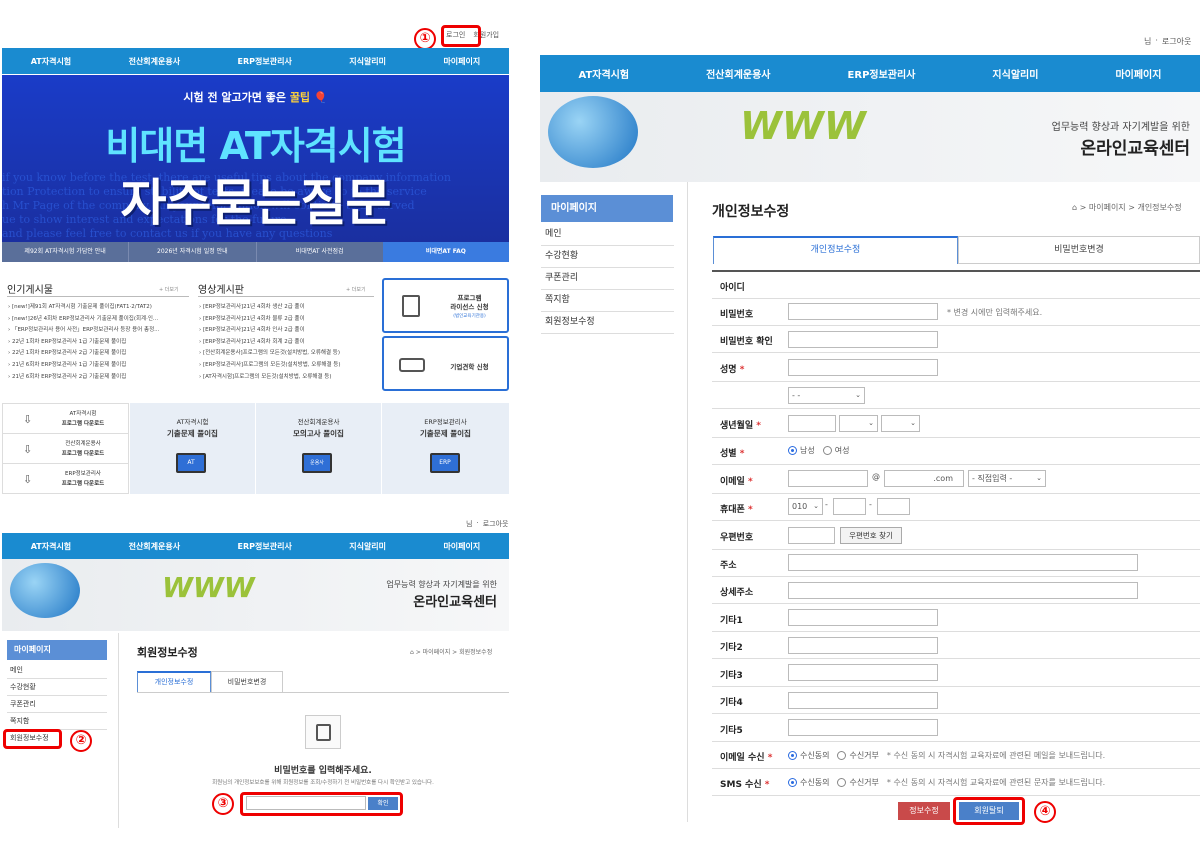 The image size is (1200, 841). I want to click on label-etc3: 기타3, so click(731, 676).